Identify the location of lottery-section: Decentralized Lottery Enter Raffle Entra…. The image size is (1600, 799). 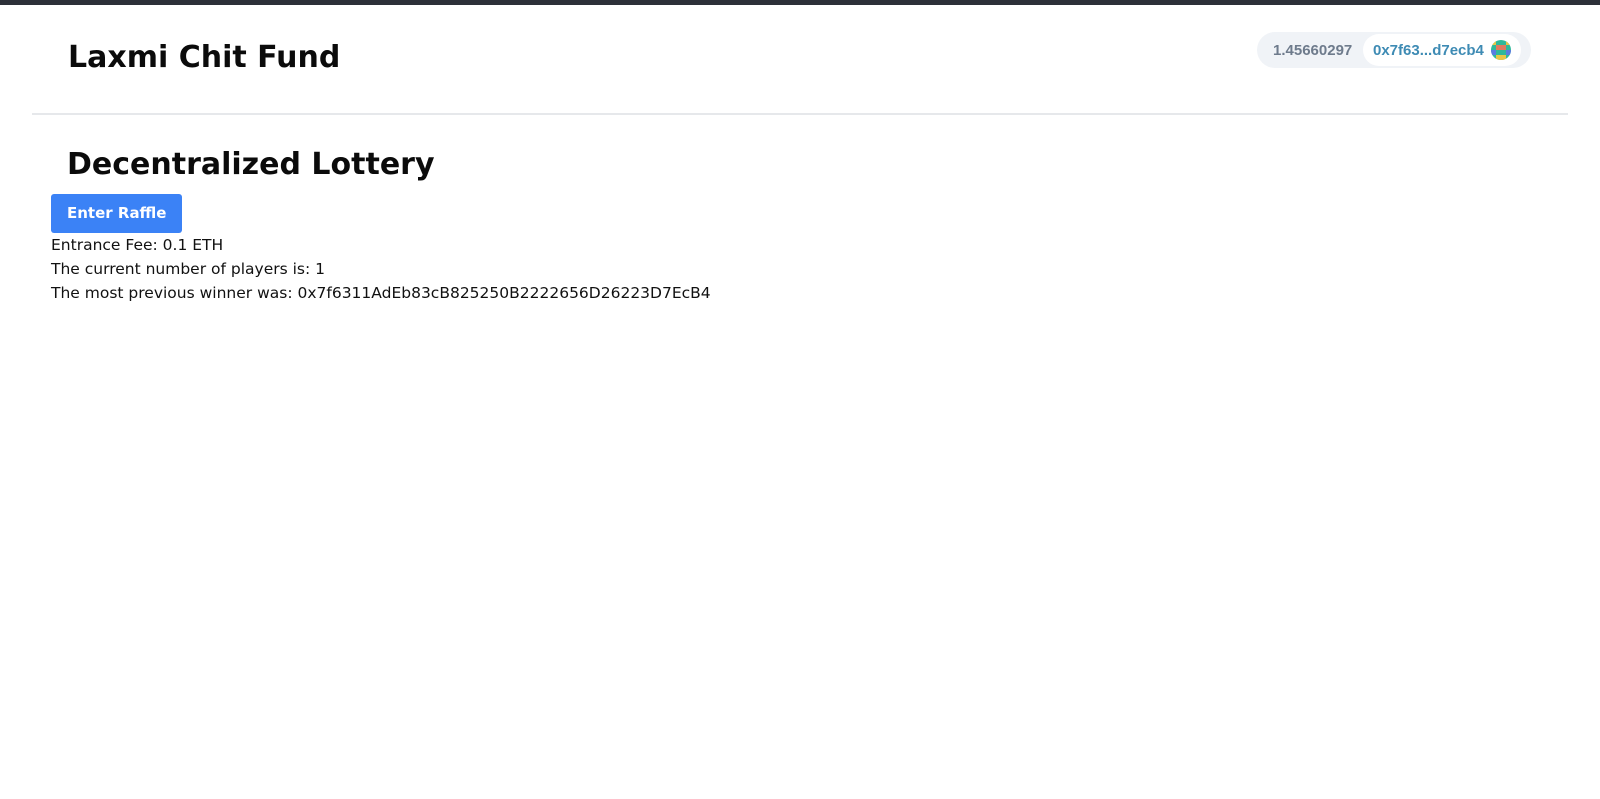
(381, 225).